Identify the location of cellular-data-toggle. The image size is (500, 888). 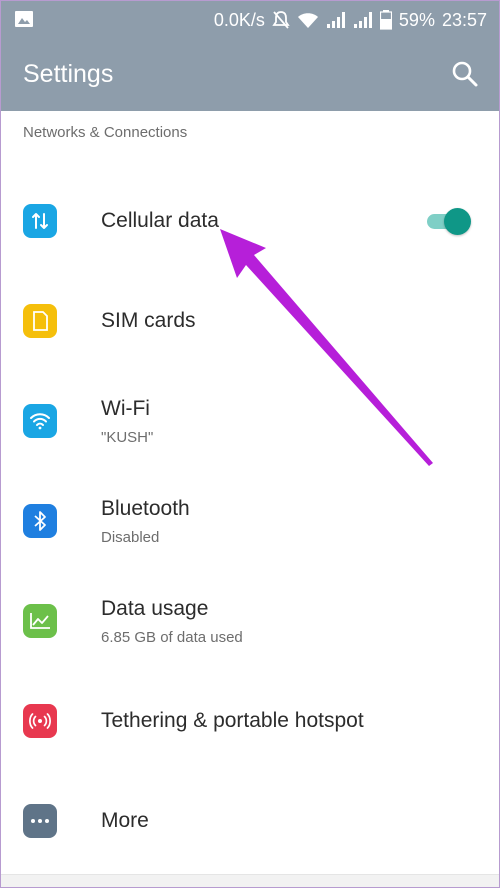
(448, 221).